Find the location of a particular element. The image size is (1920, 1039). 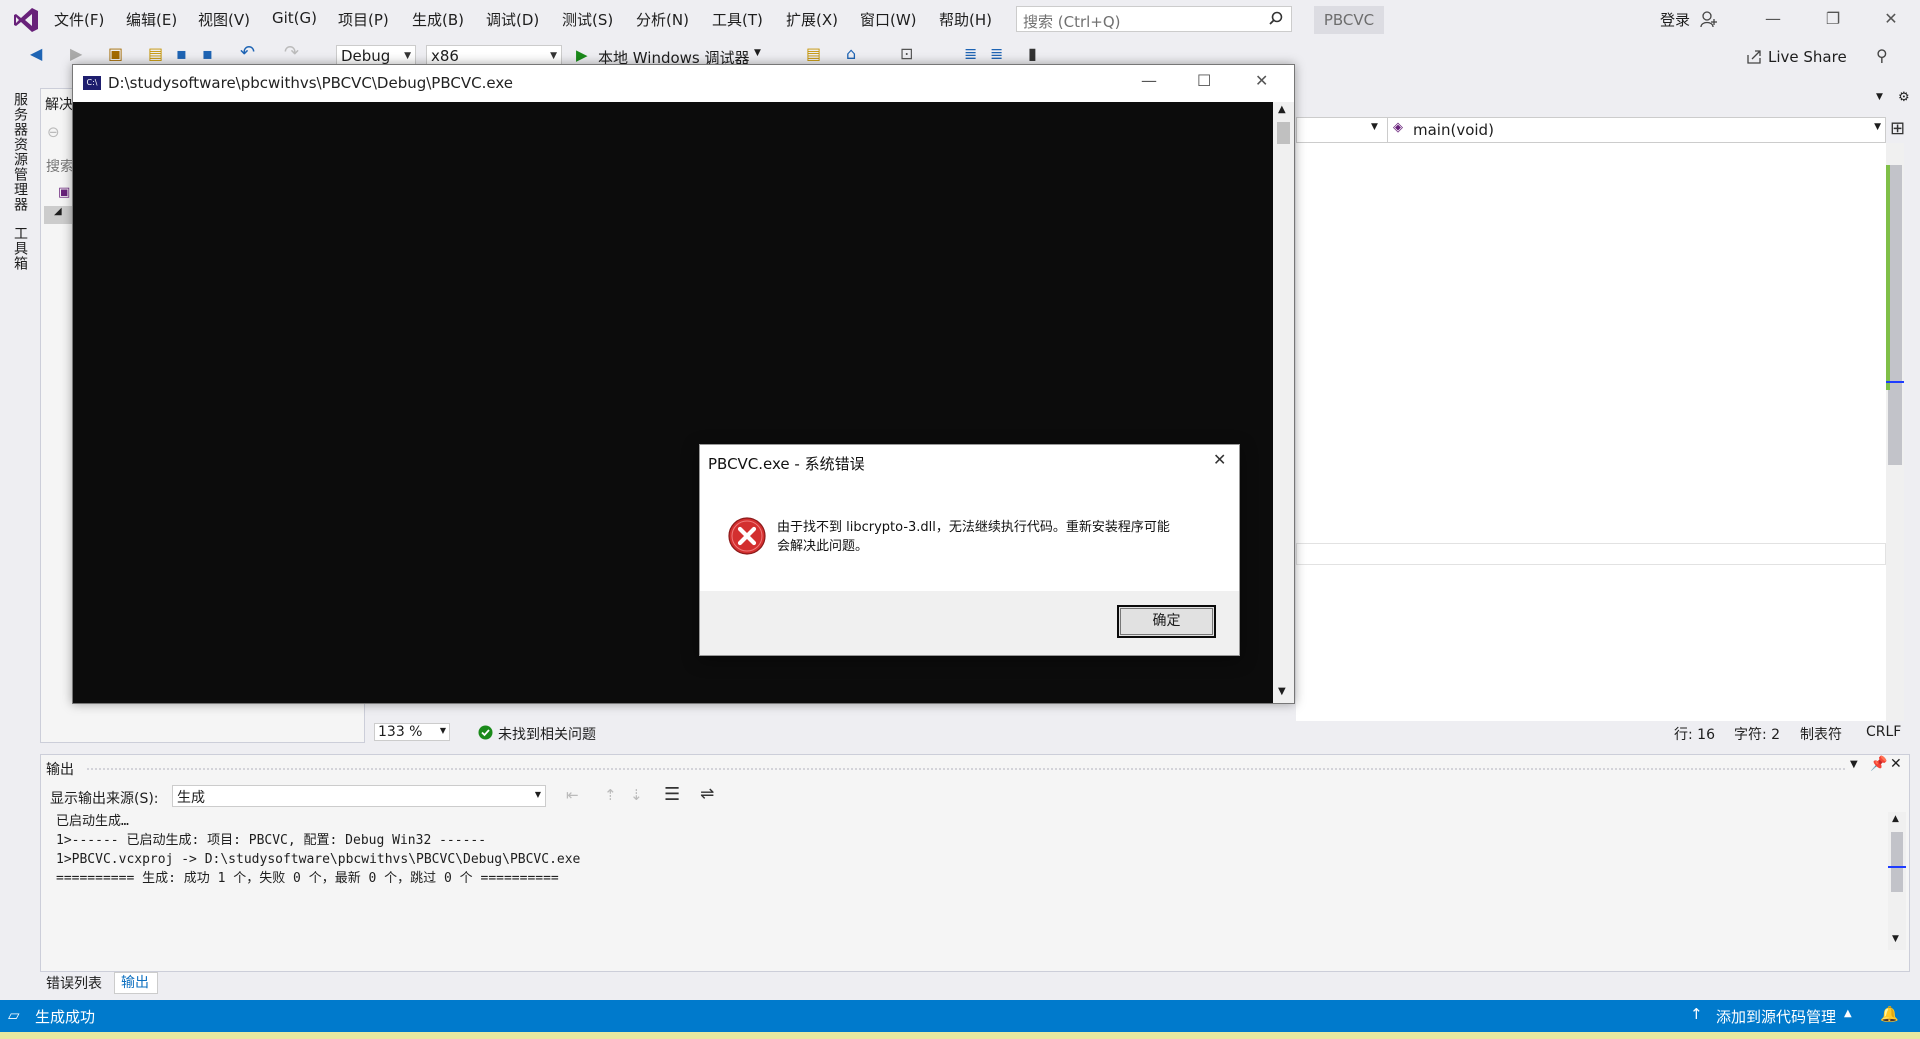

chevron-up-icon: ▲ is located at coordinates (1848, 1013).